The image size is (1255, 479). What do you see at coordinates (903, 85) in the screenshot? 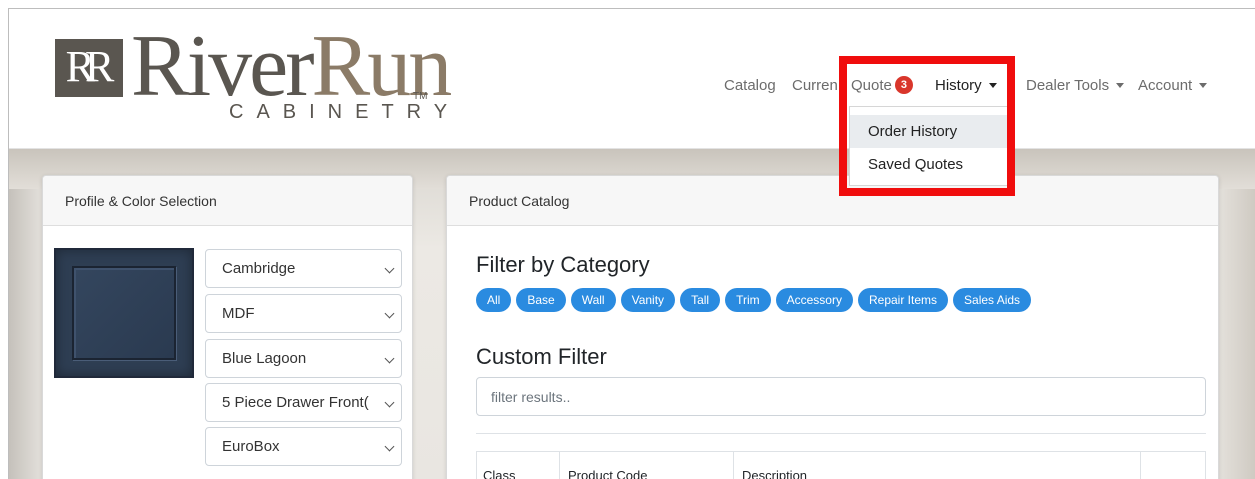
I see `quote-count-badge: 3` at bounding box center [903, 85].